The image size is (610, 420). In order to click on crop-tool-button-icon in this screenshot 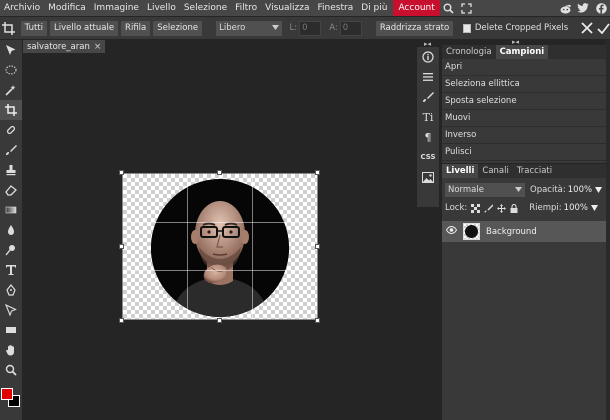, I will do `click(11, 110)`.